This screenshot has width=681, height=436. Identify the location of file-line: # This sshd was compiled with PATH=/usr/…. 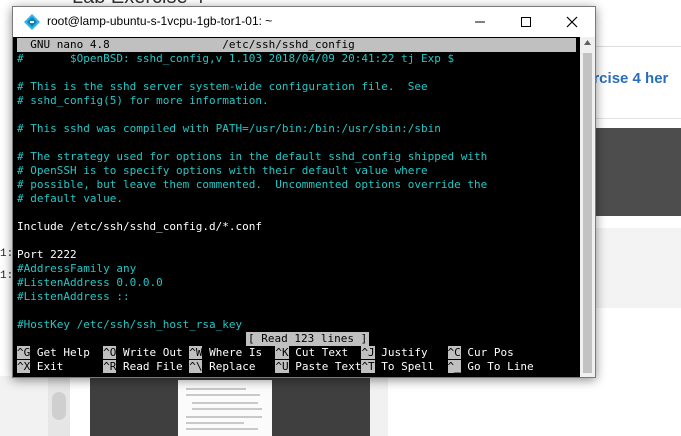
(229, 129).